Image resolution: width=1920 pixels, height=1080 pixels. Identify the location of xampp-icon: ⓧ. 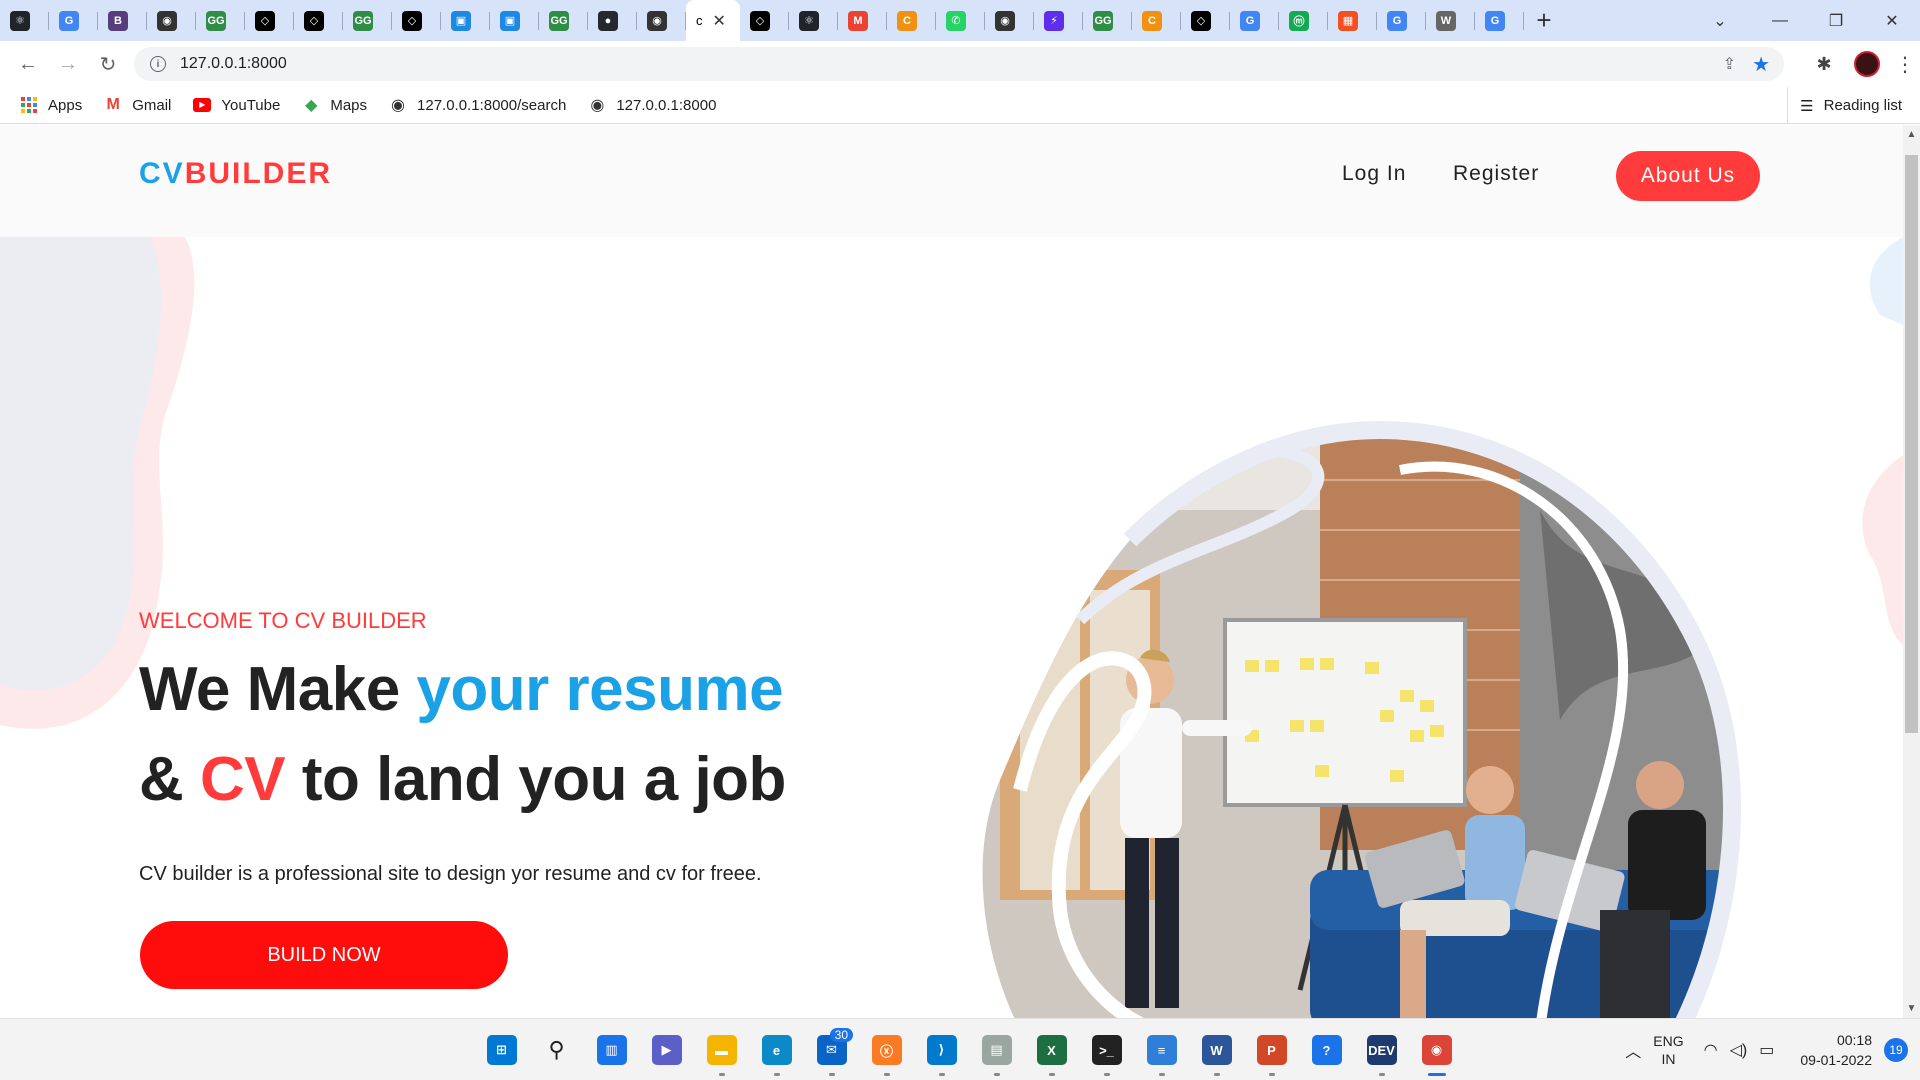
(886, 1050).